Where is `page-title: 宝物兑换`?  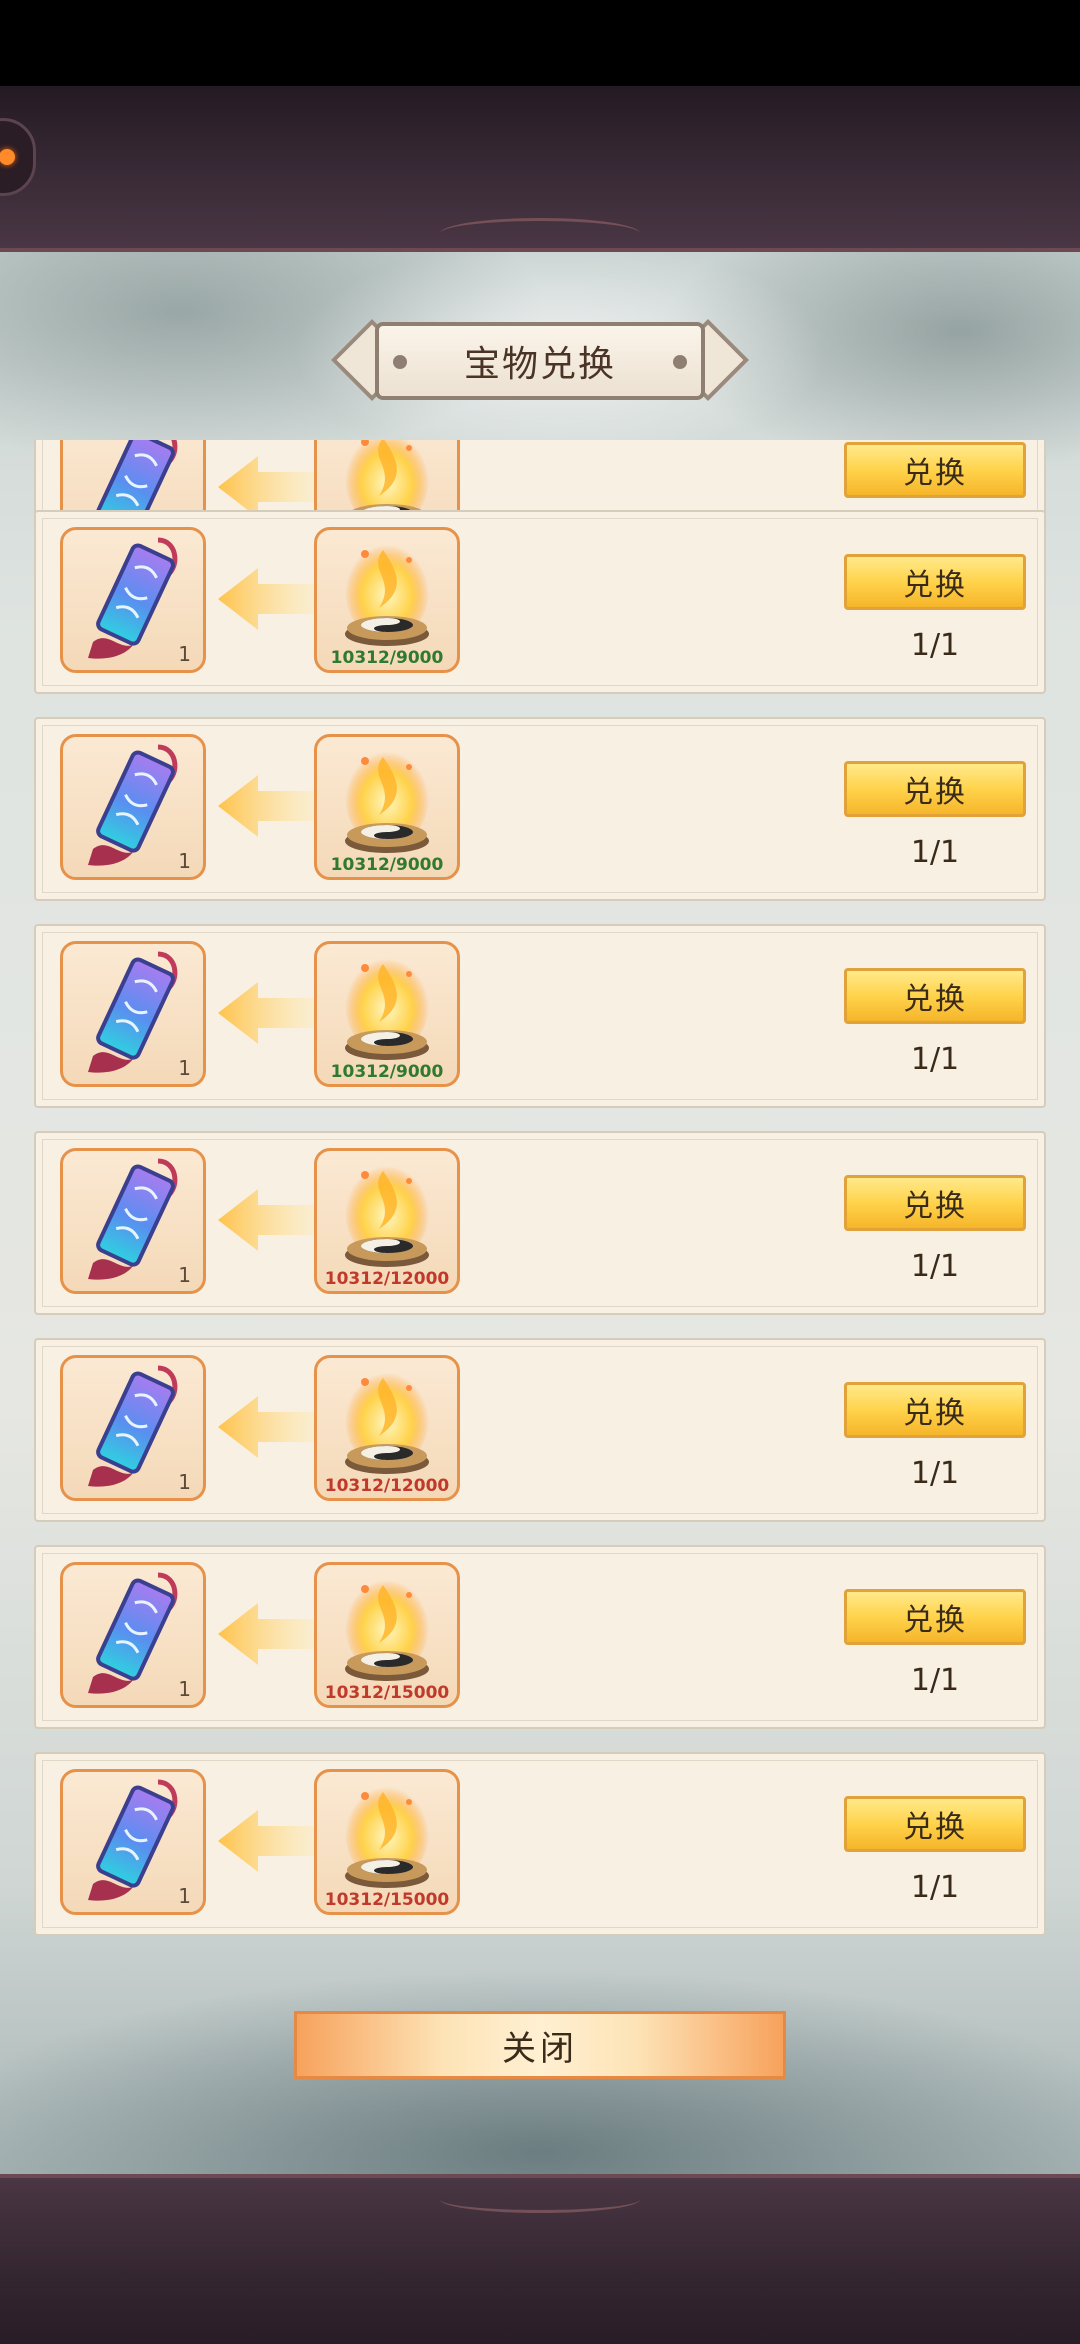
page-title: 宝物兑换 is located at coordinates (539, 364).